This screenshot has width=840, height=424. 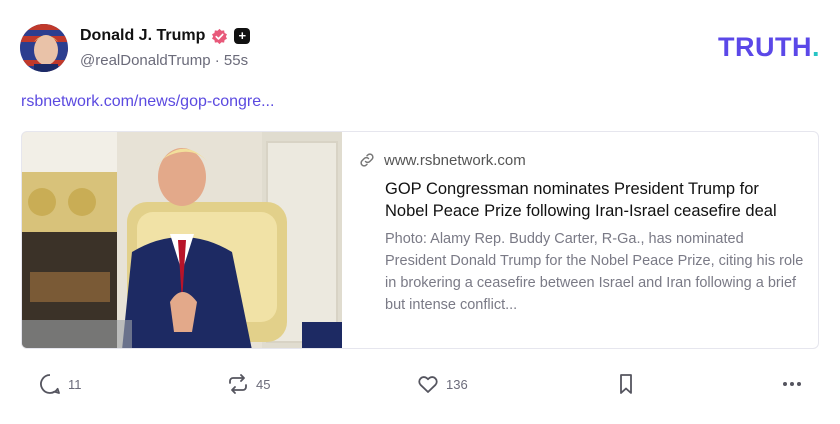 I want to click on more-dots-icon, so click(x=792, y=384).